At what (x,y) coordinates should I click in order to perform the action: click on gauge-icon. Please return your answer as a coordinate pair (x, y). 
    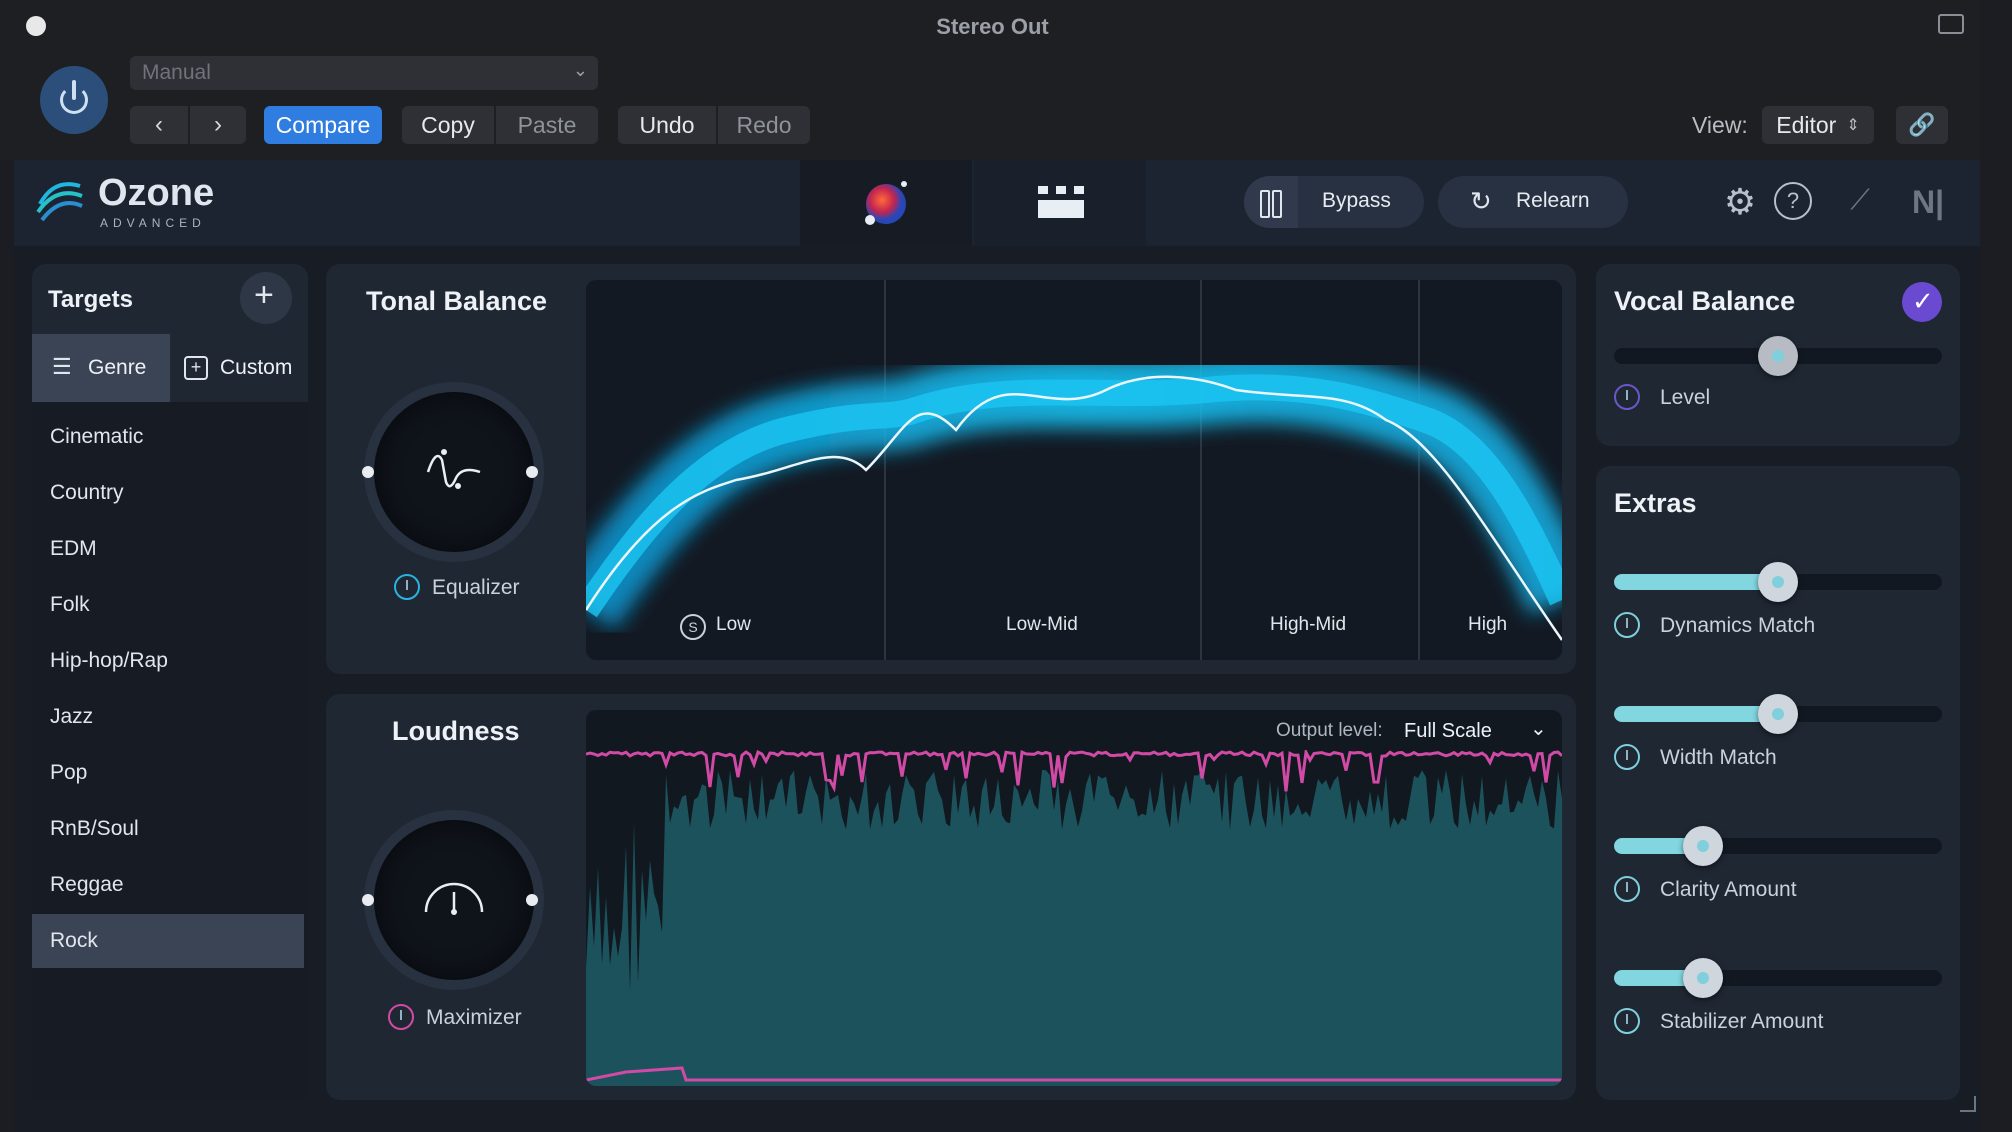
    Looking at the image, I should click on (454, 898).